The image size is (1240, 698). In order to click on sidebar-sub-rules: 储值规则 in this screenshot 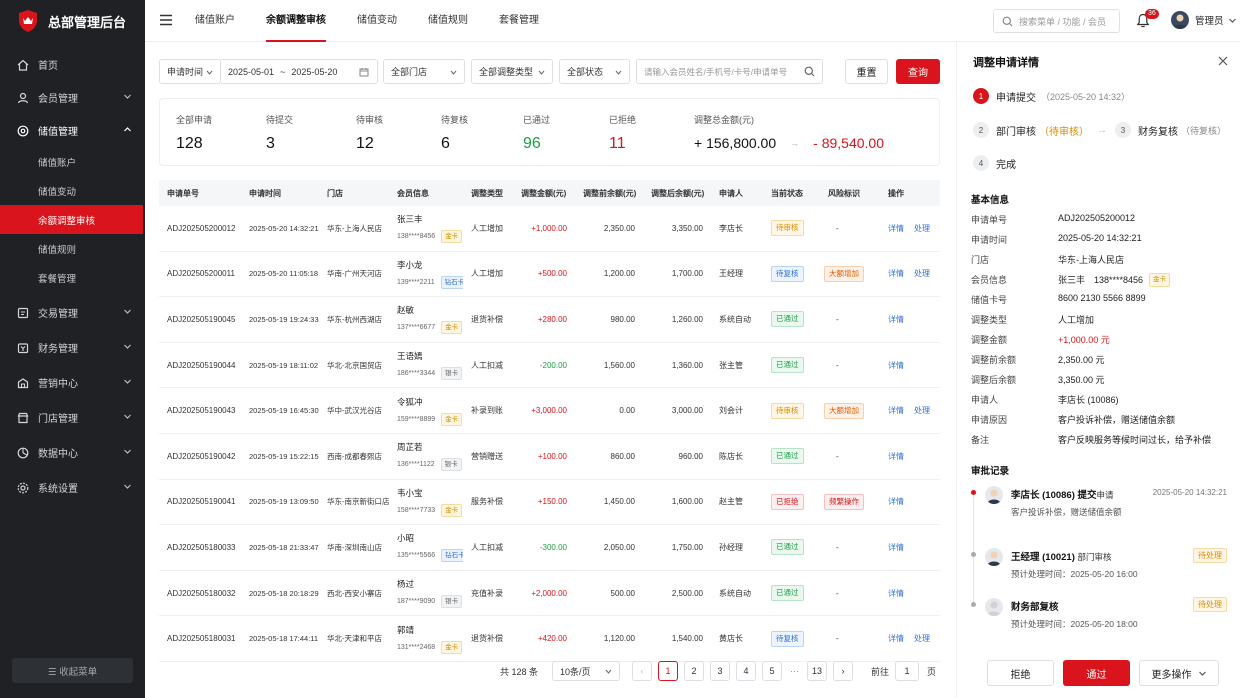, I will do `click(72, 248)`.